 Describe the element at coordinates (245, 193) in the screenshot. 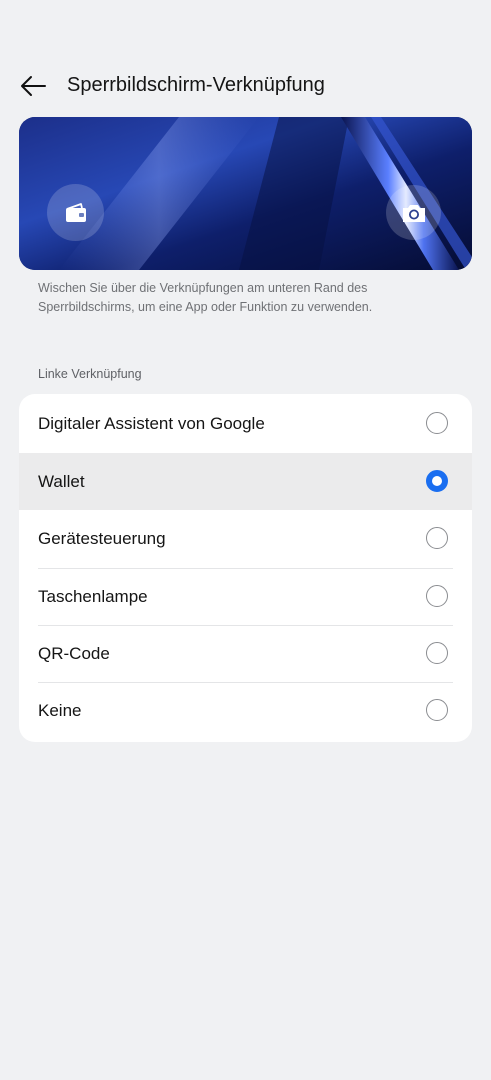

I see `lockscreen-preview` at that location.